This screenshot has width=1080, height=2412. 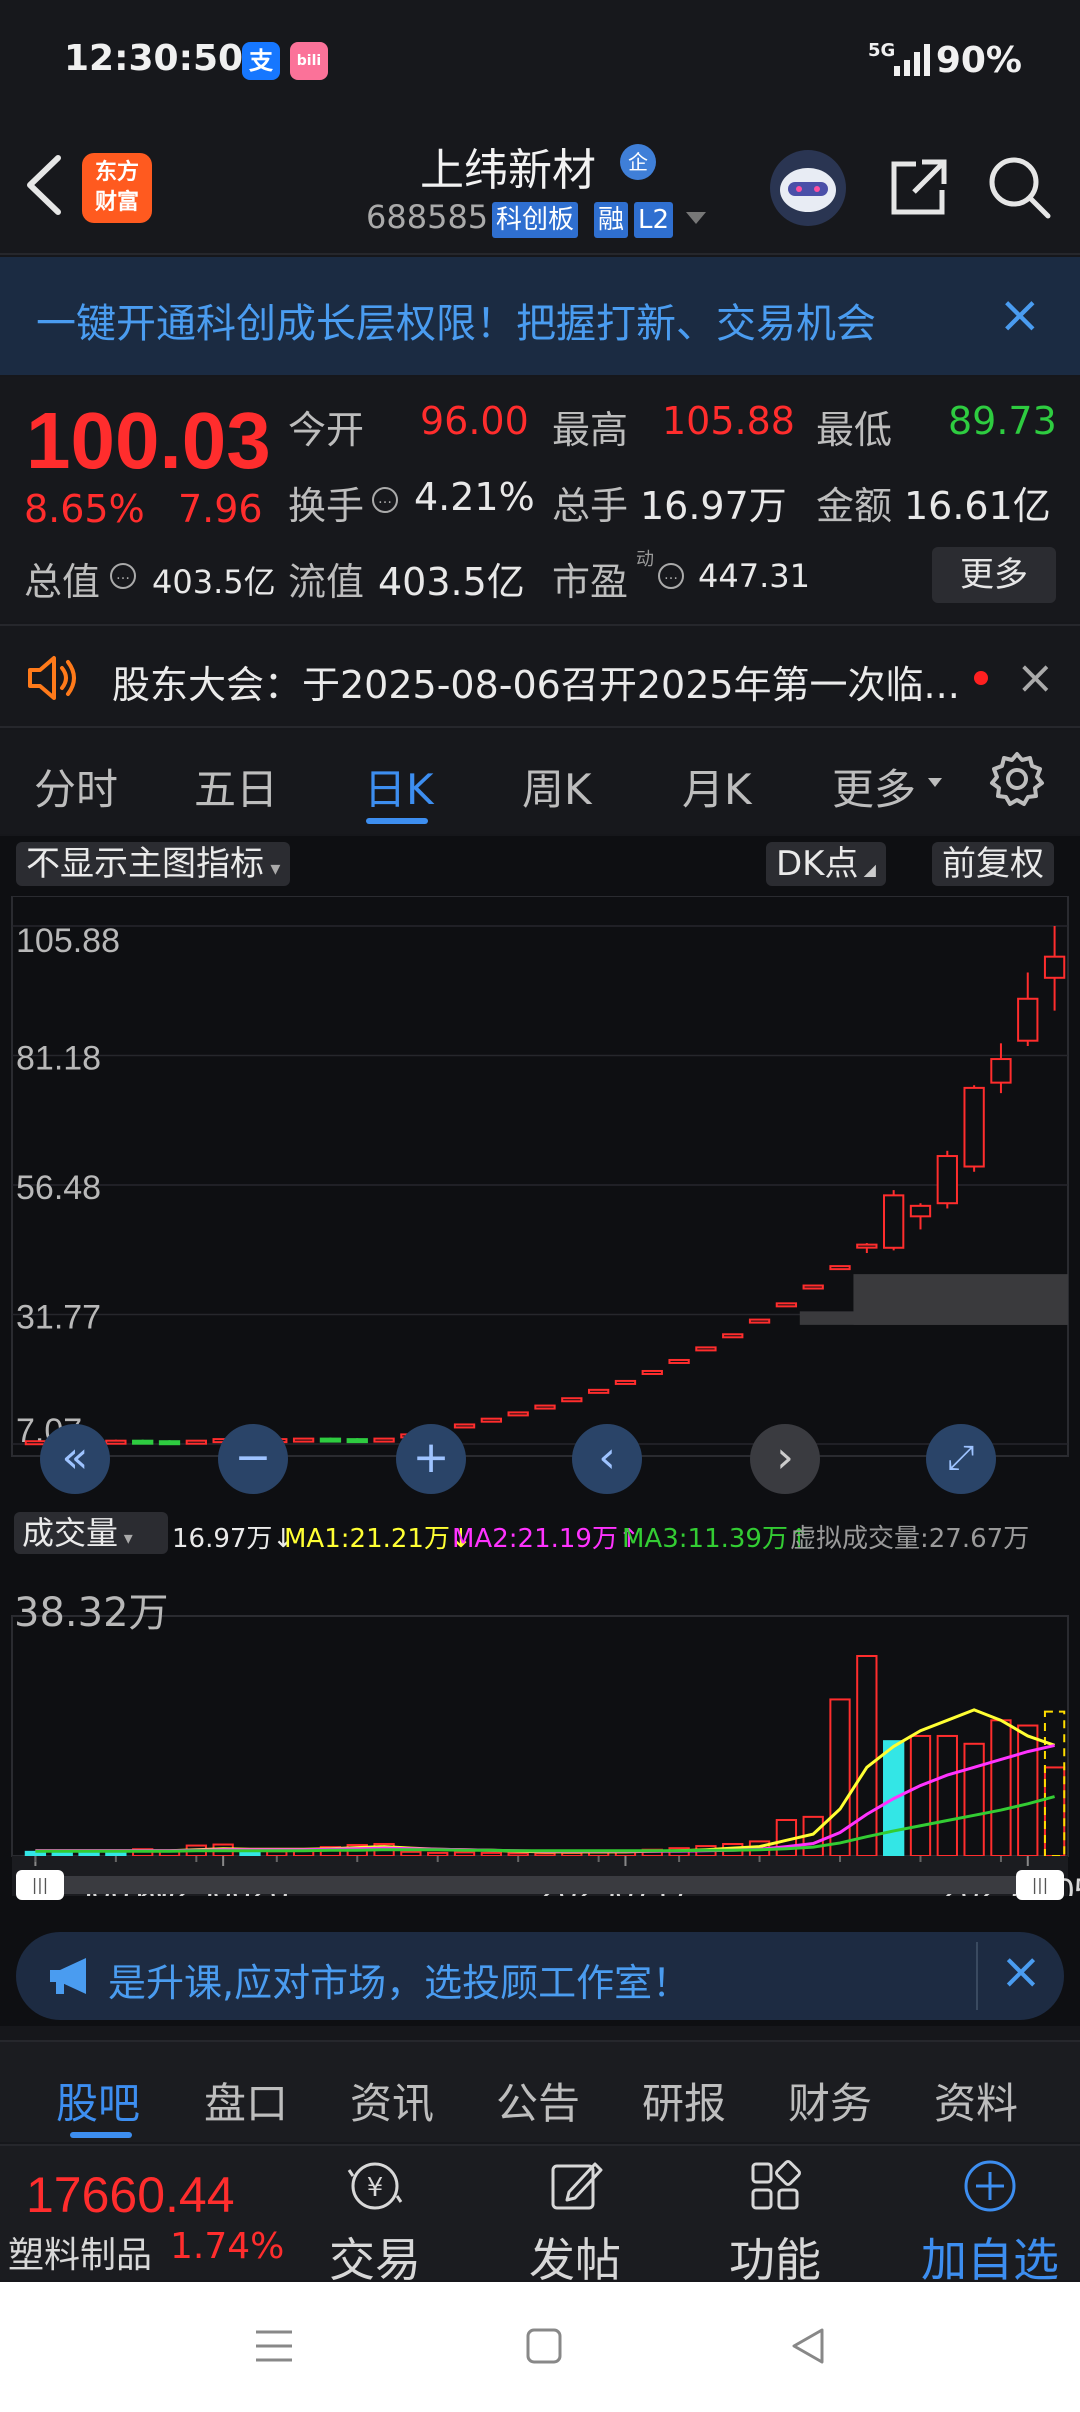 What do you see at coordinates (808, 2346) in the screenshot?
I see `back-nav-icon` at bounding box center [808, 2346].